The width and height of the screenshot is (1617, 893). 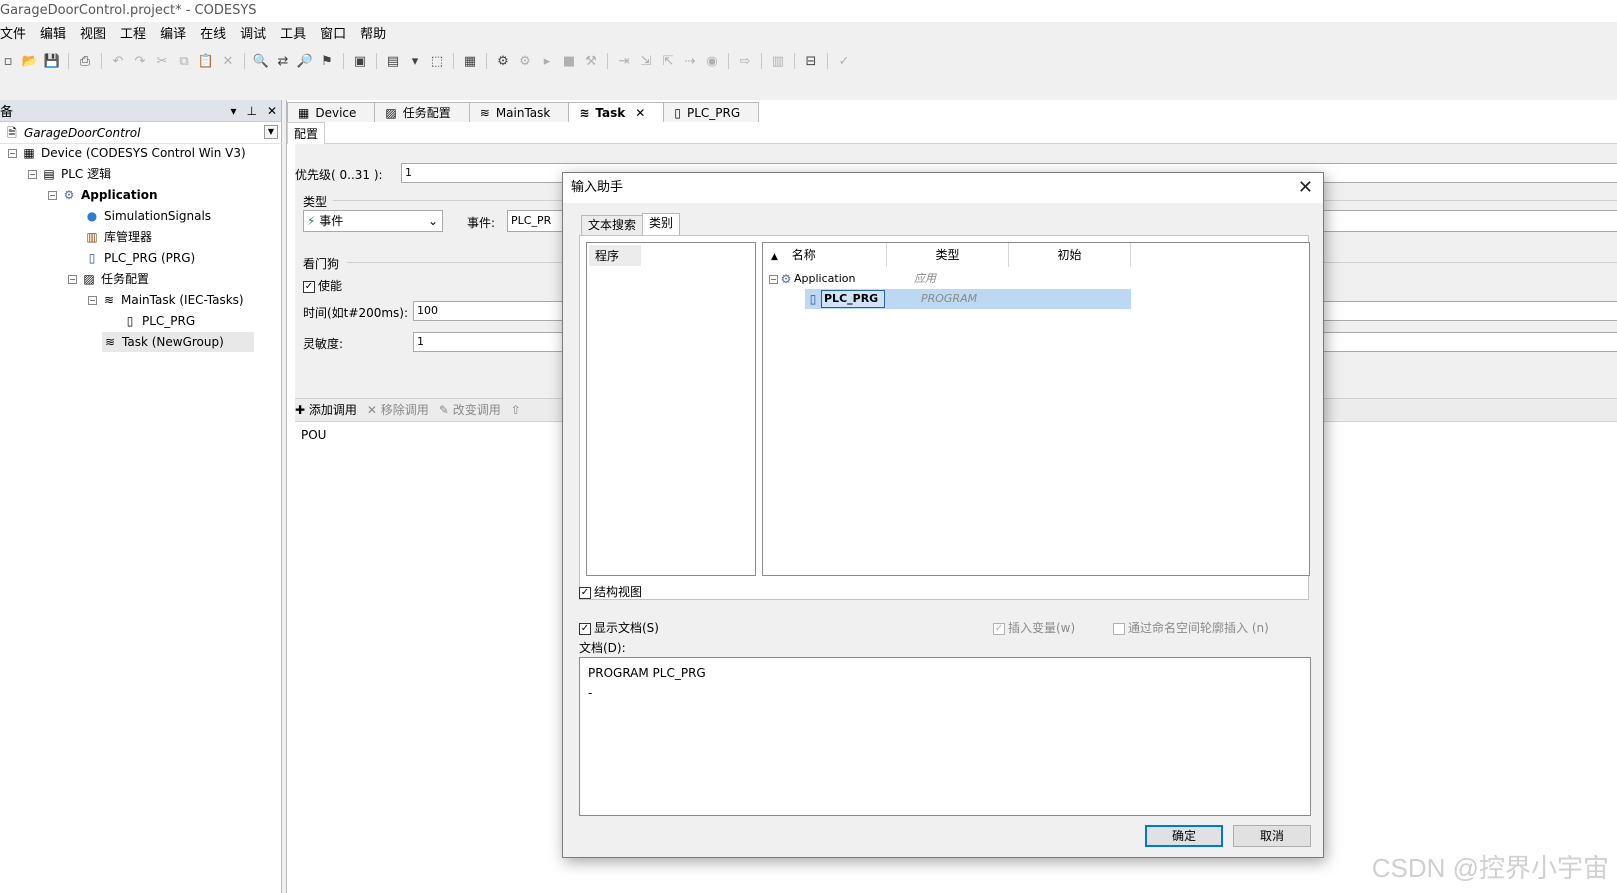 What do you see at coordinates (1191, 627) in the screenshot?
I see `namespace-insert-checkbox: 通过命名空间轮廓插入 (n)` at bounding box center [1191, 627].